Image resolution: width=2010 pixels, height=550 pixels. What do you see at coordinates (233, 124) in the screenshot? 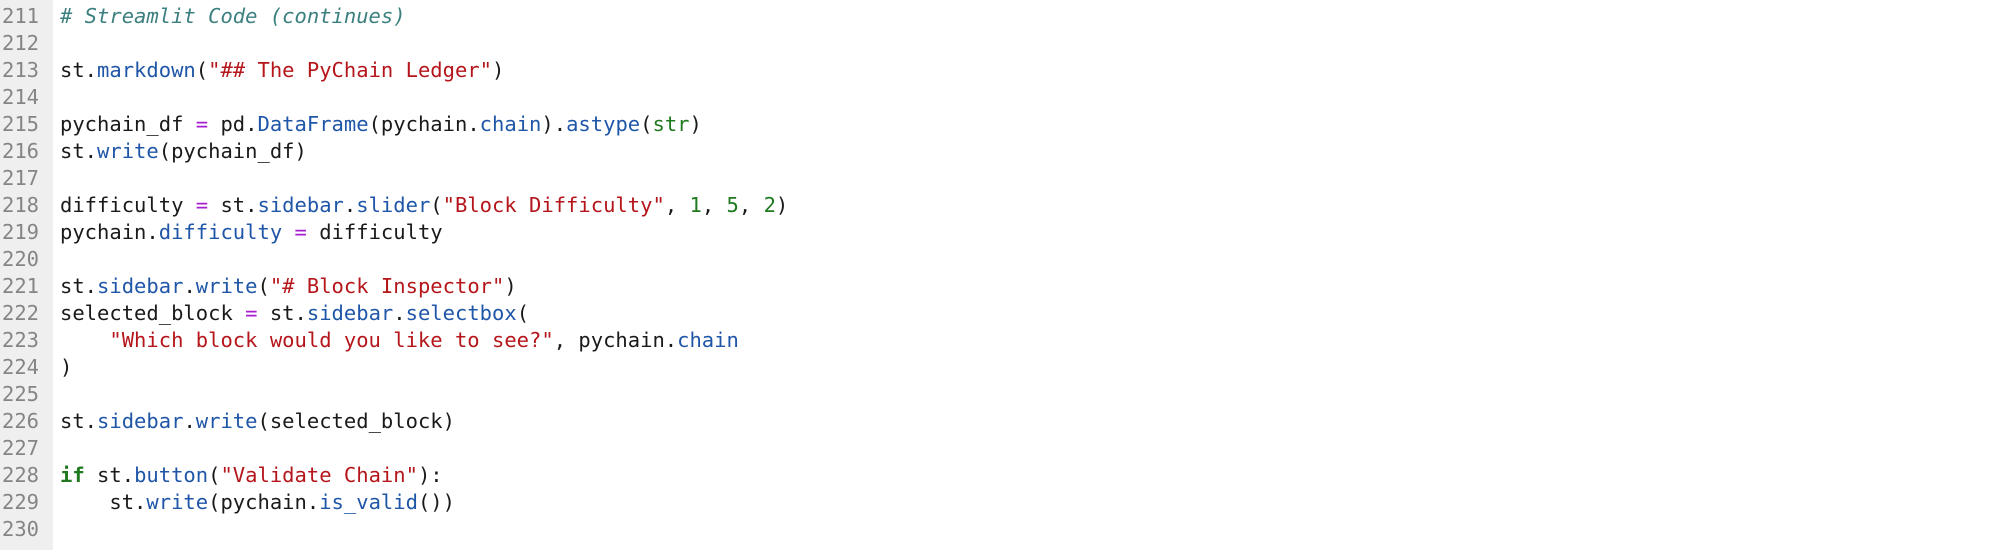
I see `code-token: pd.` at bounding box center [233, 124].